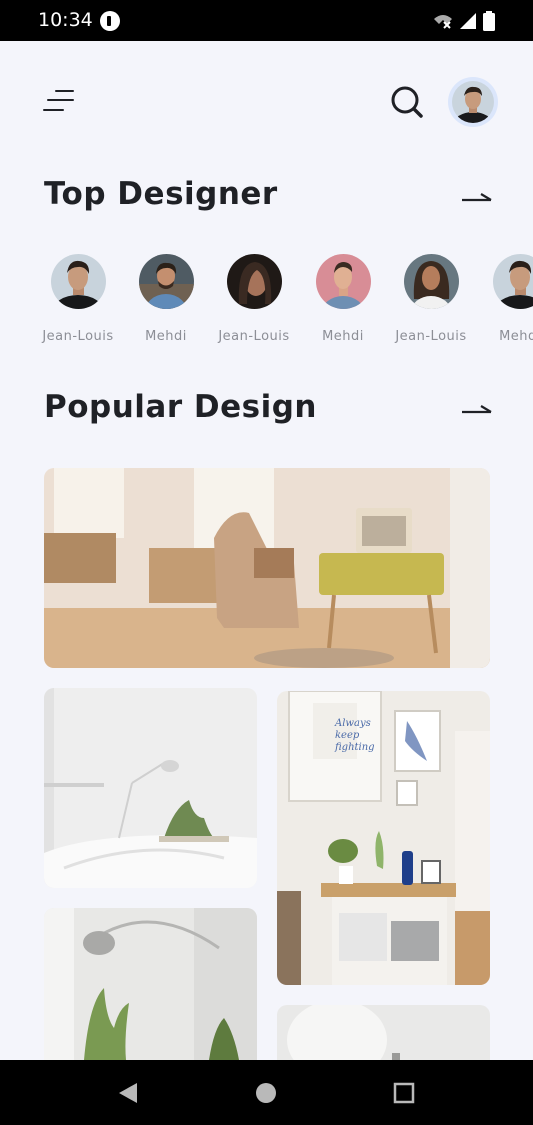 The height and width of the screenshot is (1125, 533). I want to click on arc-lamp-image, so click(150, 984).